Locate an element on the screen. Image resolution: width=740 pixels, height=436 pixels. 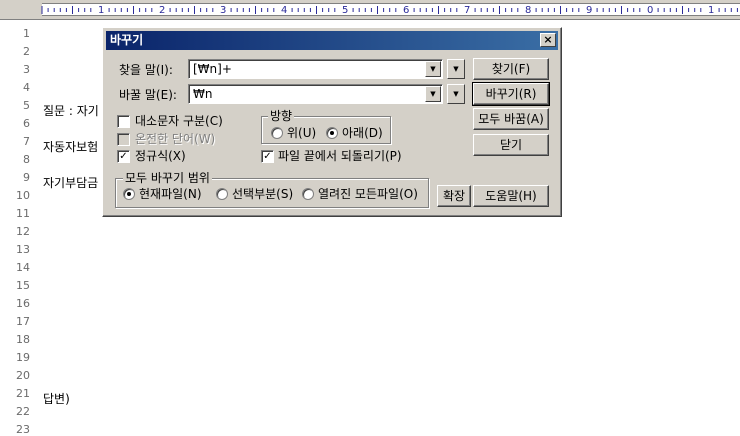
find-dropdown-icon: ▼ is located at coordinates (433, 69).